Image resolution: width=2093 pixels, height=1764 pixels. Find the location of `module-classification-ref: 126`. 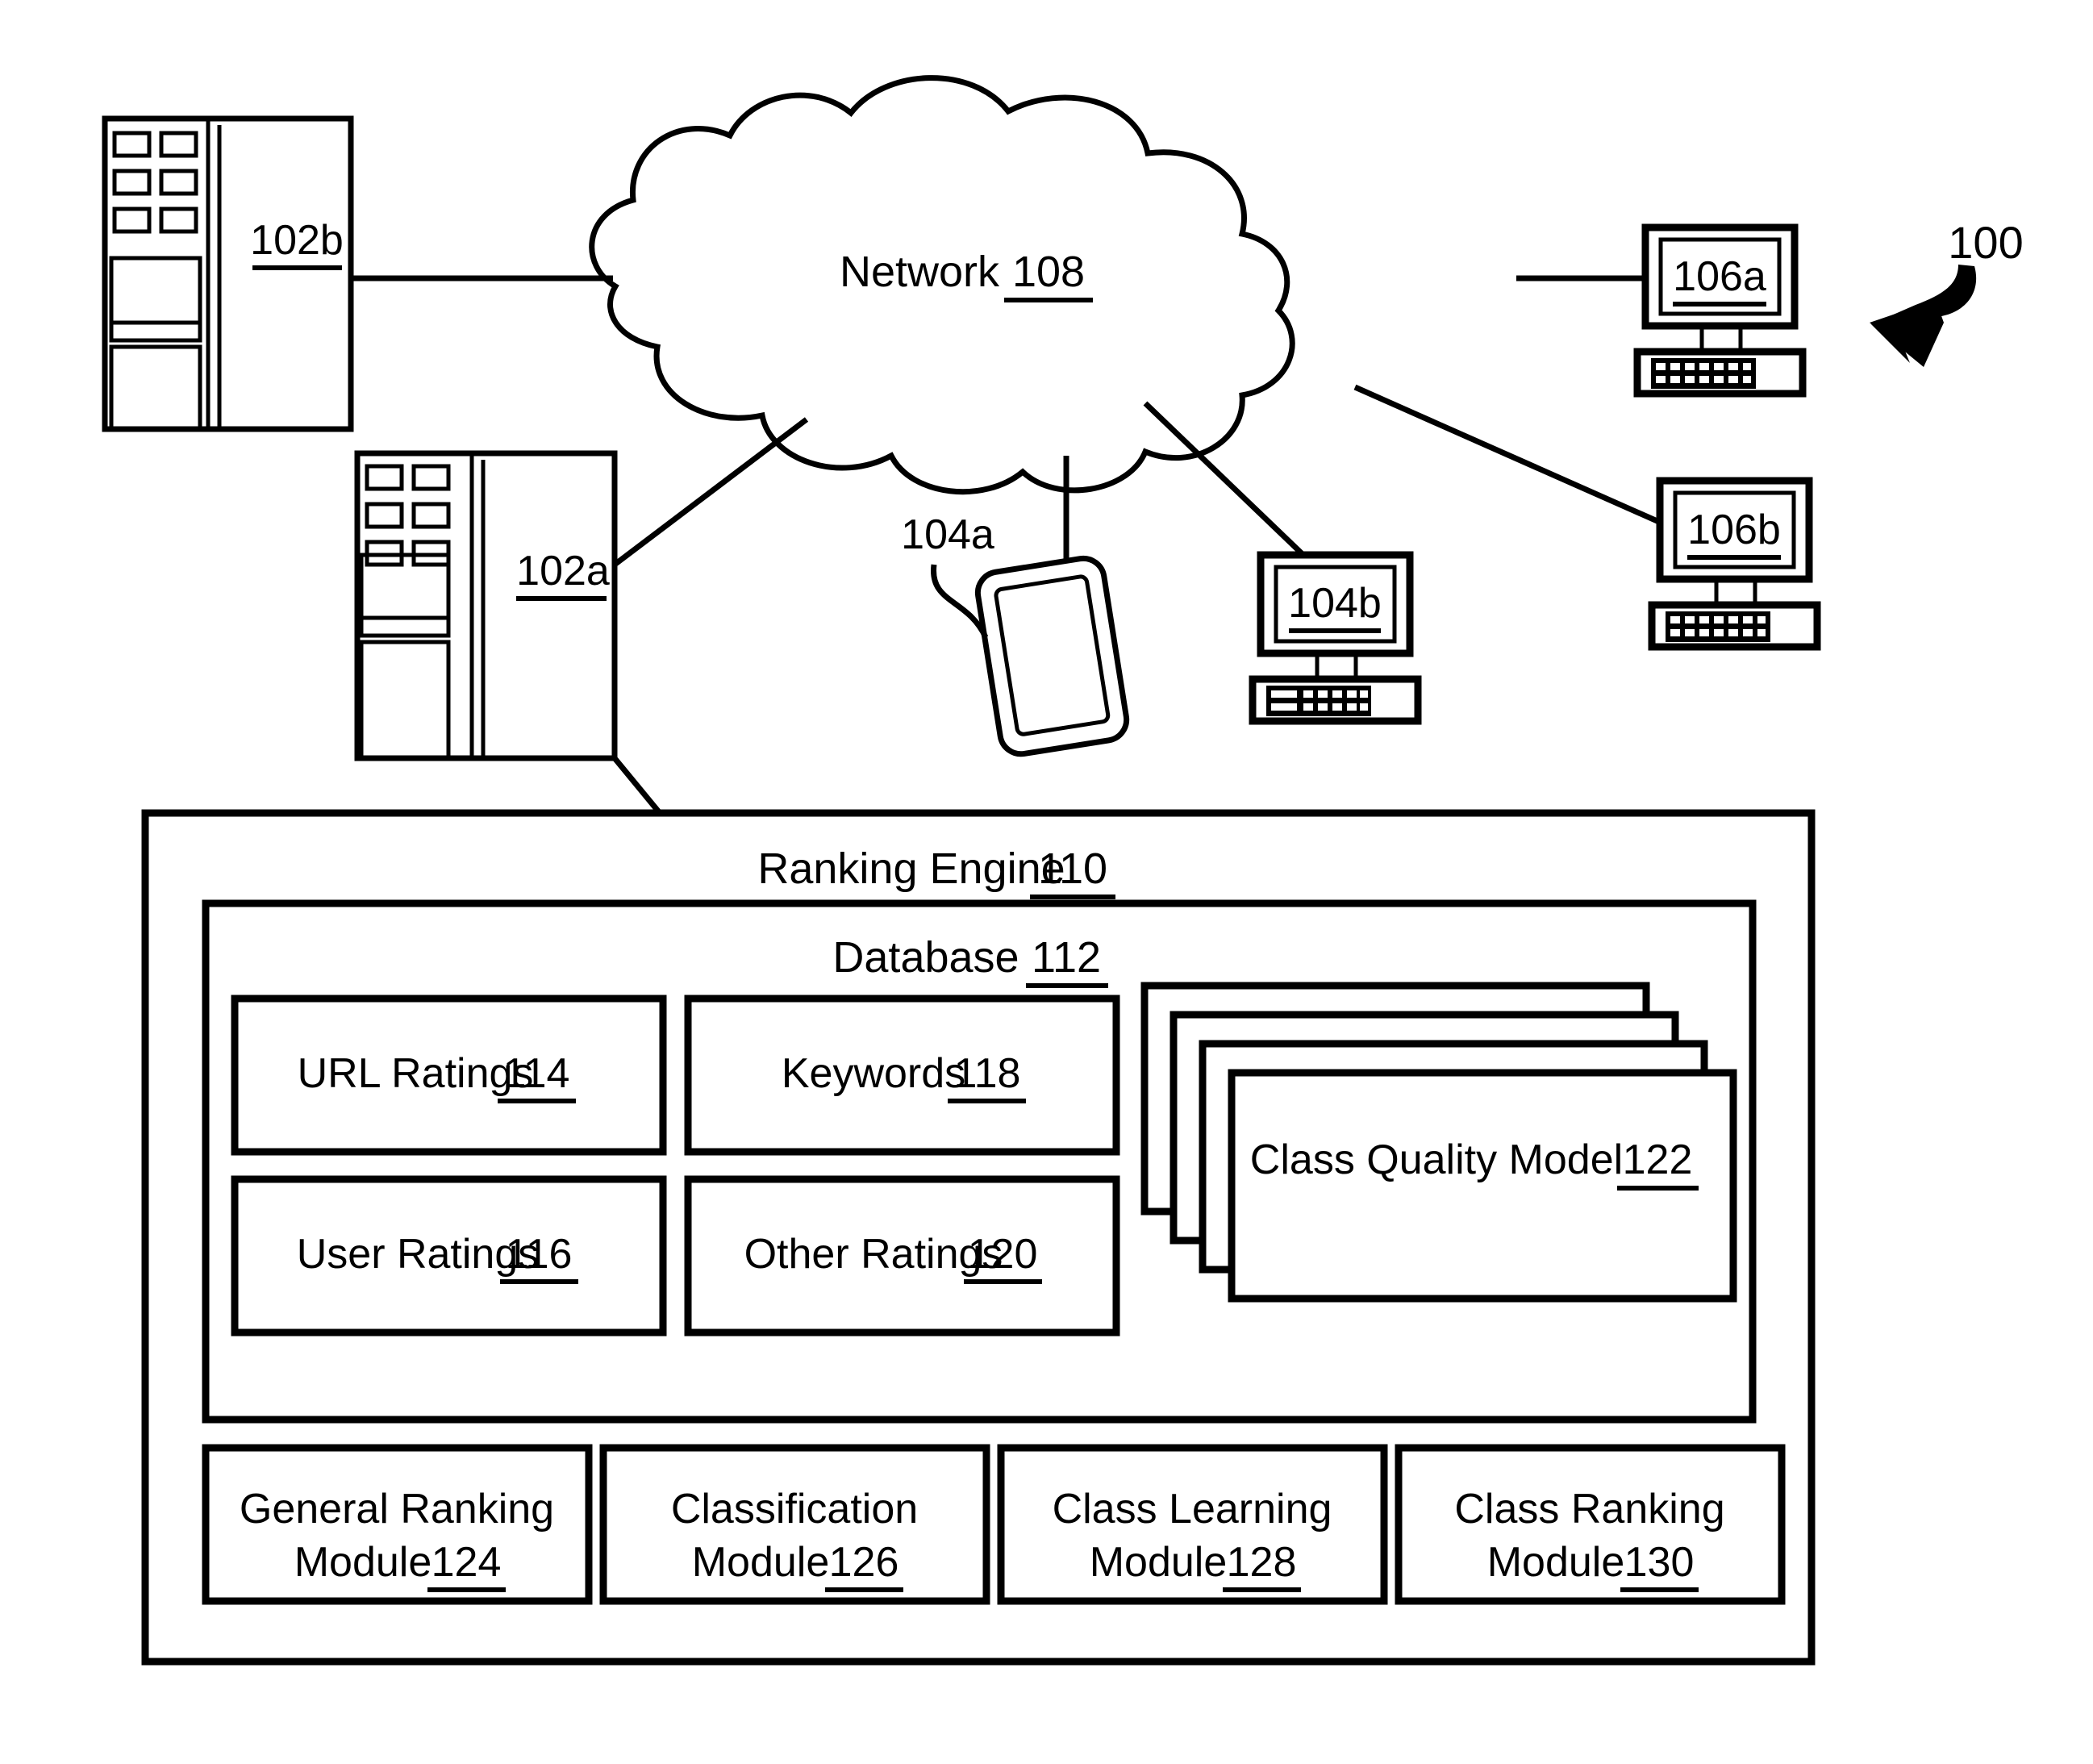

module-classification-ref: 126 is located at coordinates (864, 1562).